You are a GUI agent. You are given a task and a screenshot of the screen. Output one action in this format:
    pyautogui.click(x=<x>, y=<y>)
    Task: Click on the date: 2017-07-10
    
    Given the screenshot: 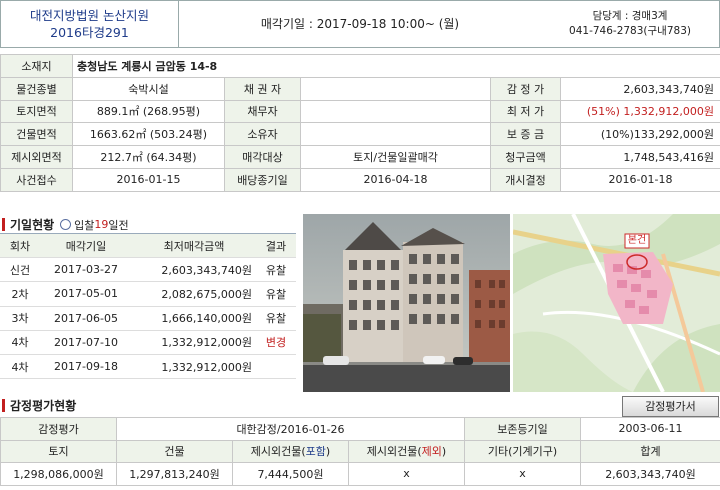 What is the action you would take?
    pyautogui.click(x=86, y=342)
    